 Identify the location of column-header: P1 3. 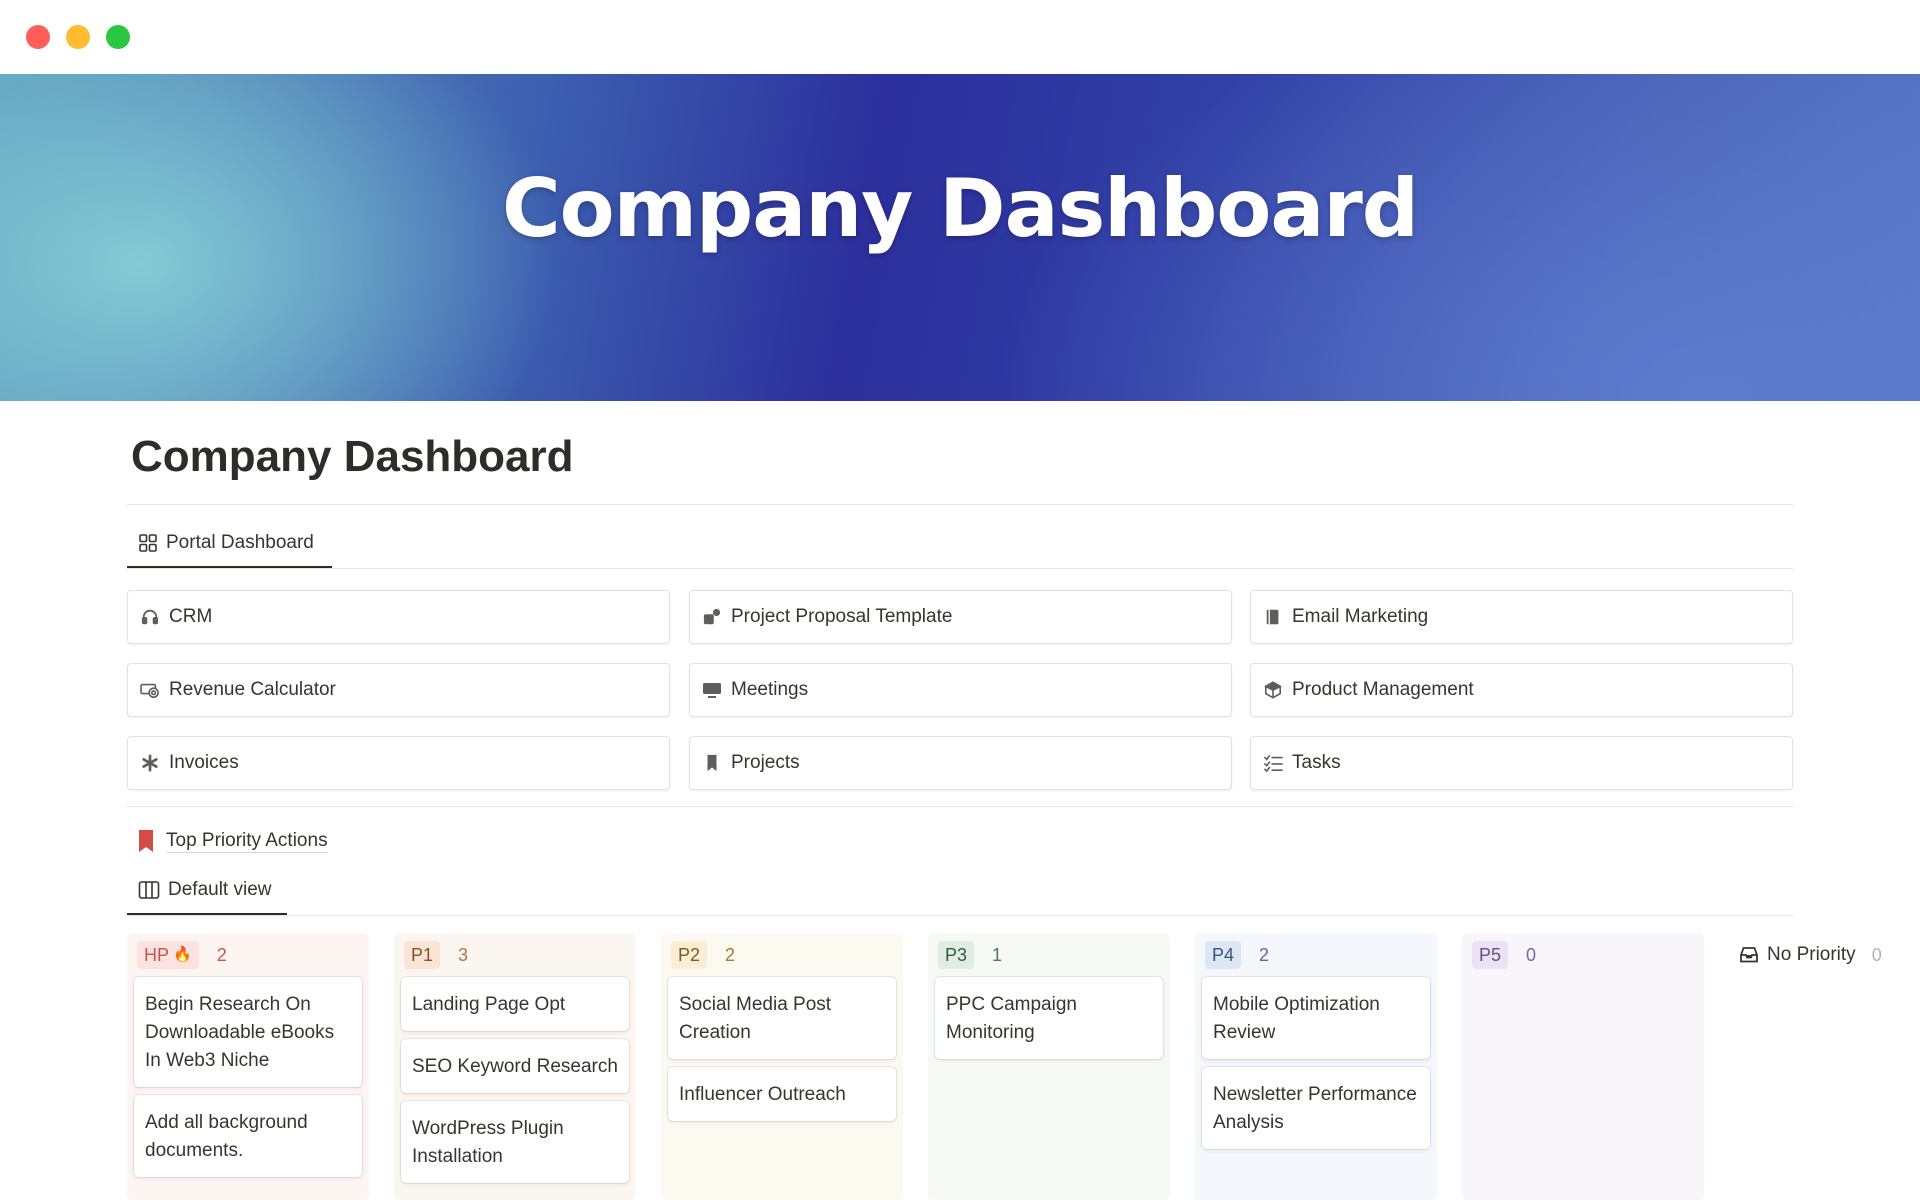
(515, 955).